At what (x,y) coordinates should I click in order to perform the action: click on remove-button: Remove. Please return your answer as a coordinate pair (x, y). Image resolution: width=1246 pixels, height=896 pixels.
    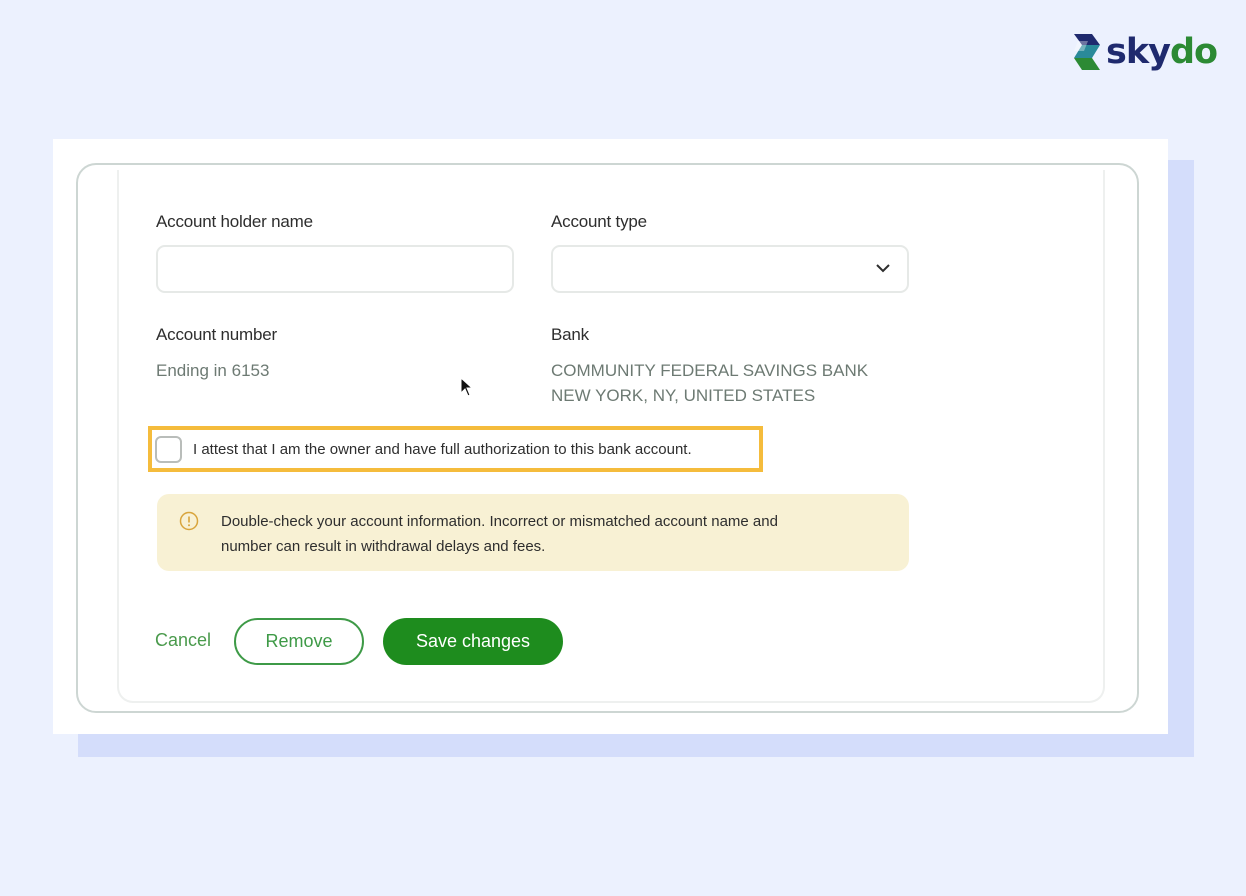
    Looking at the image, I should click on (299, 641).